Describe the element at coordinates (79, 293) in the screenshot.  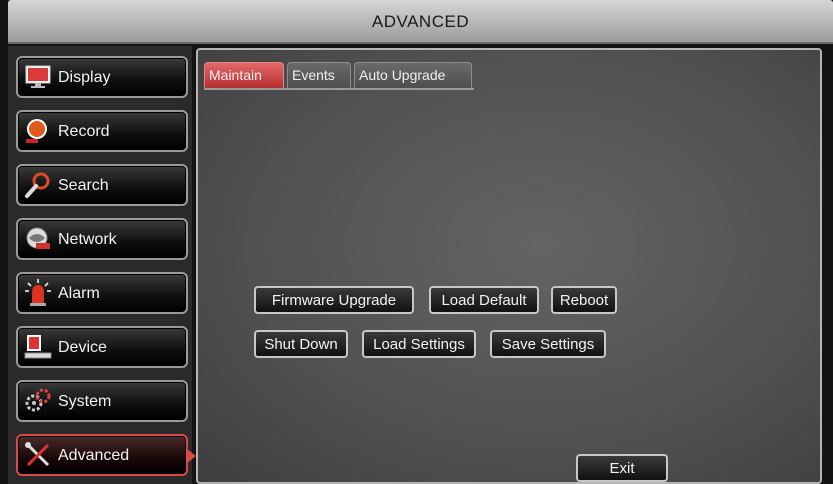
I see `sidebar-item-label: Alarm` at that location.